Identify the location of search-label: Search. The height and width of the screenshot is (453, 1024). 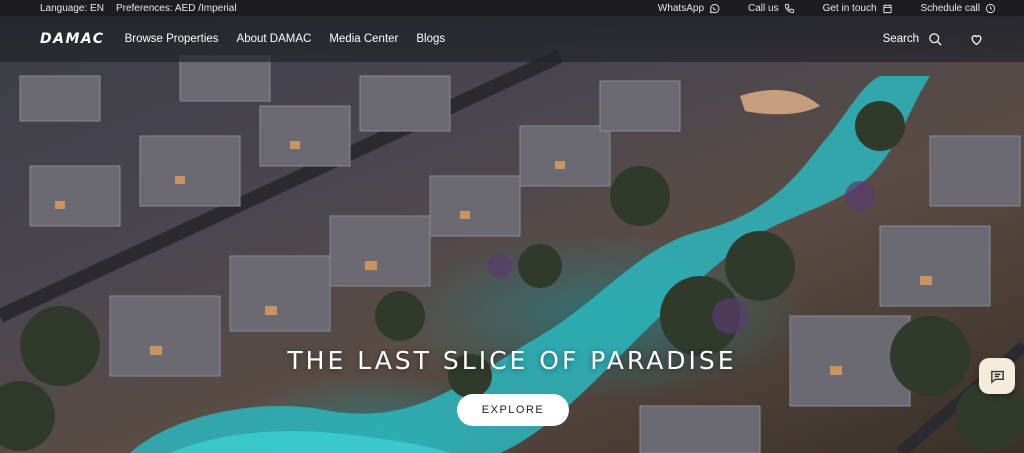
(900, 39).